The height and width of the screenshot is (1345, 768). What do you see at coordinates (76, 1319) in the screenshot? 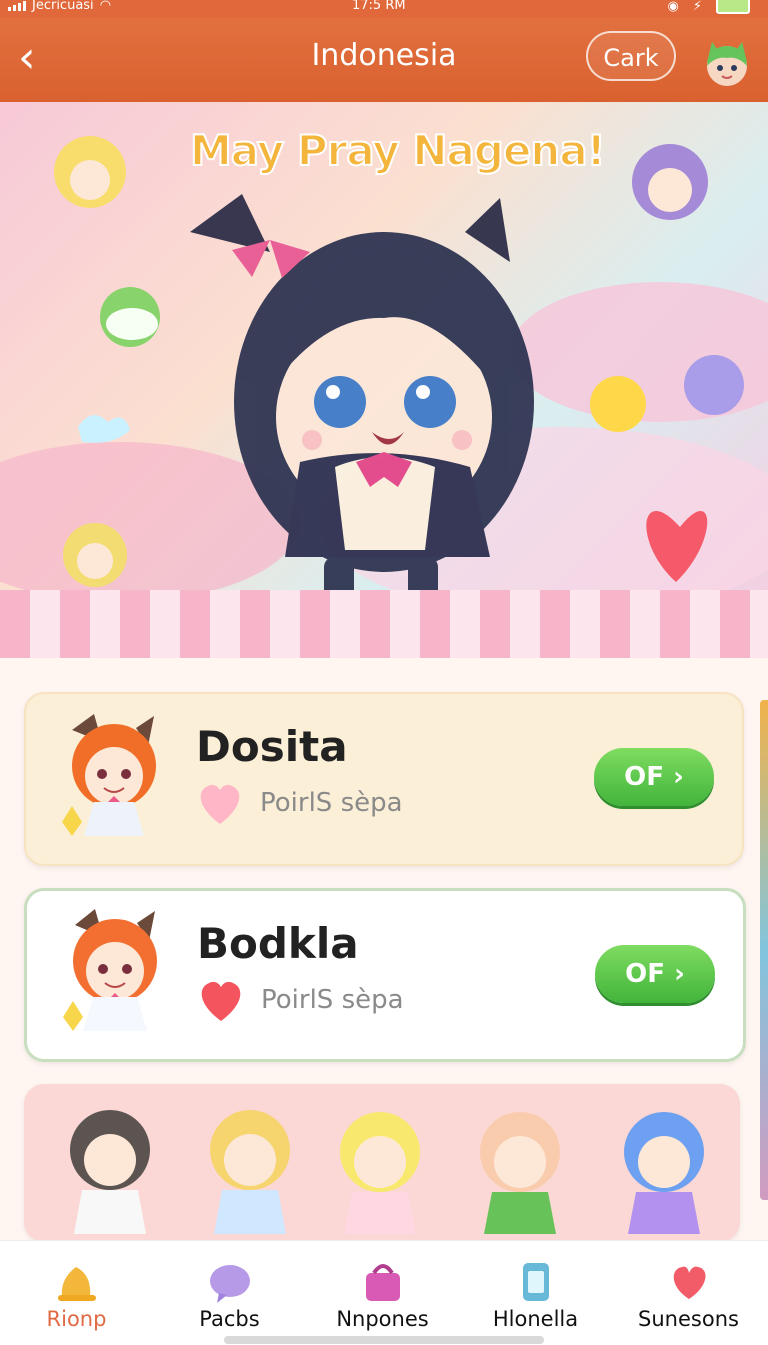
I see `tab-label: Rionp` at bounding box center [76, 1319].